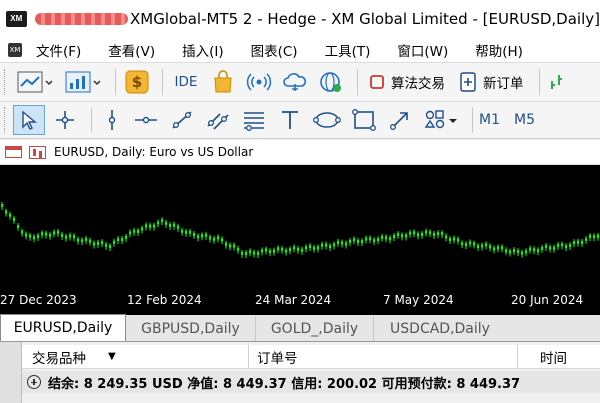 The image size is (600, 403). I want to click on column-time: 时间, so click(553, 357).